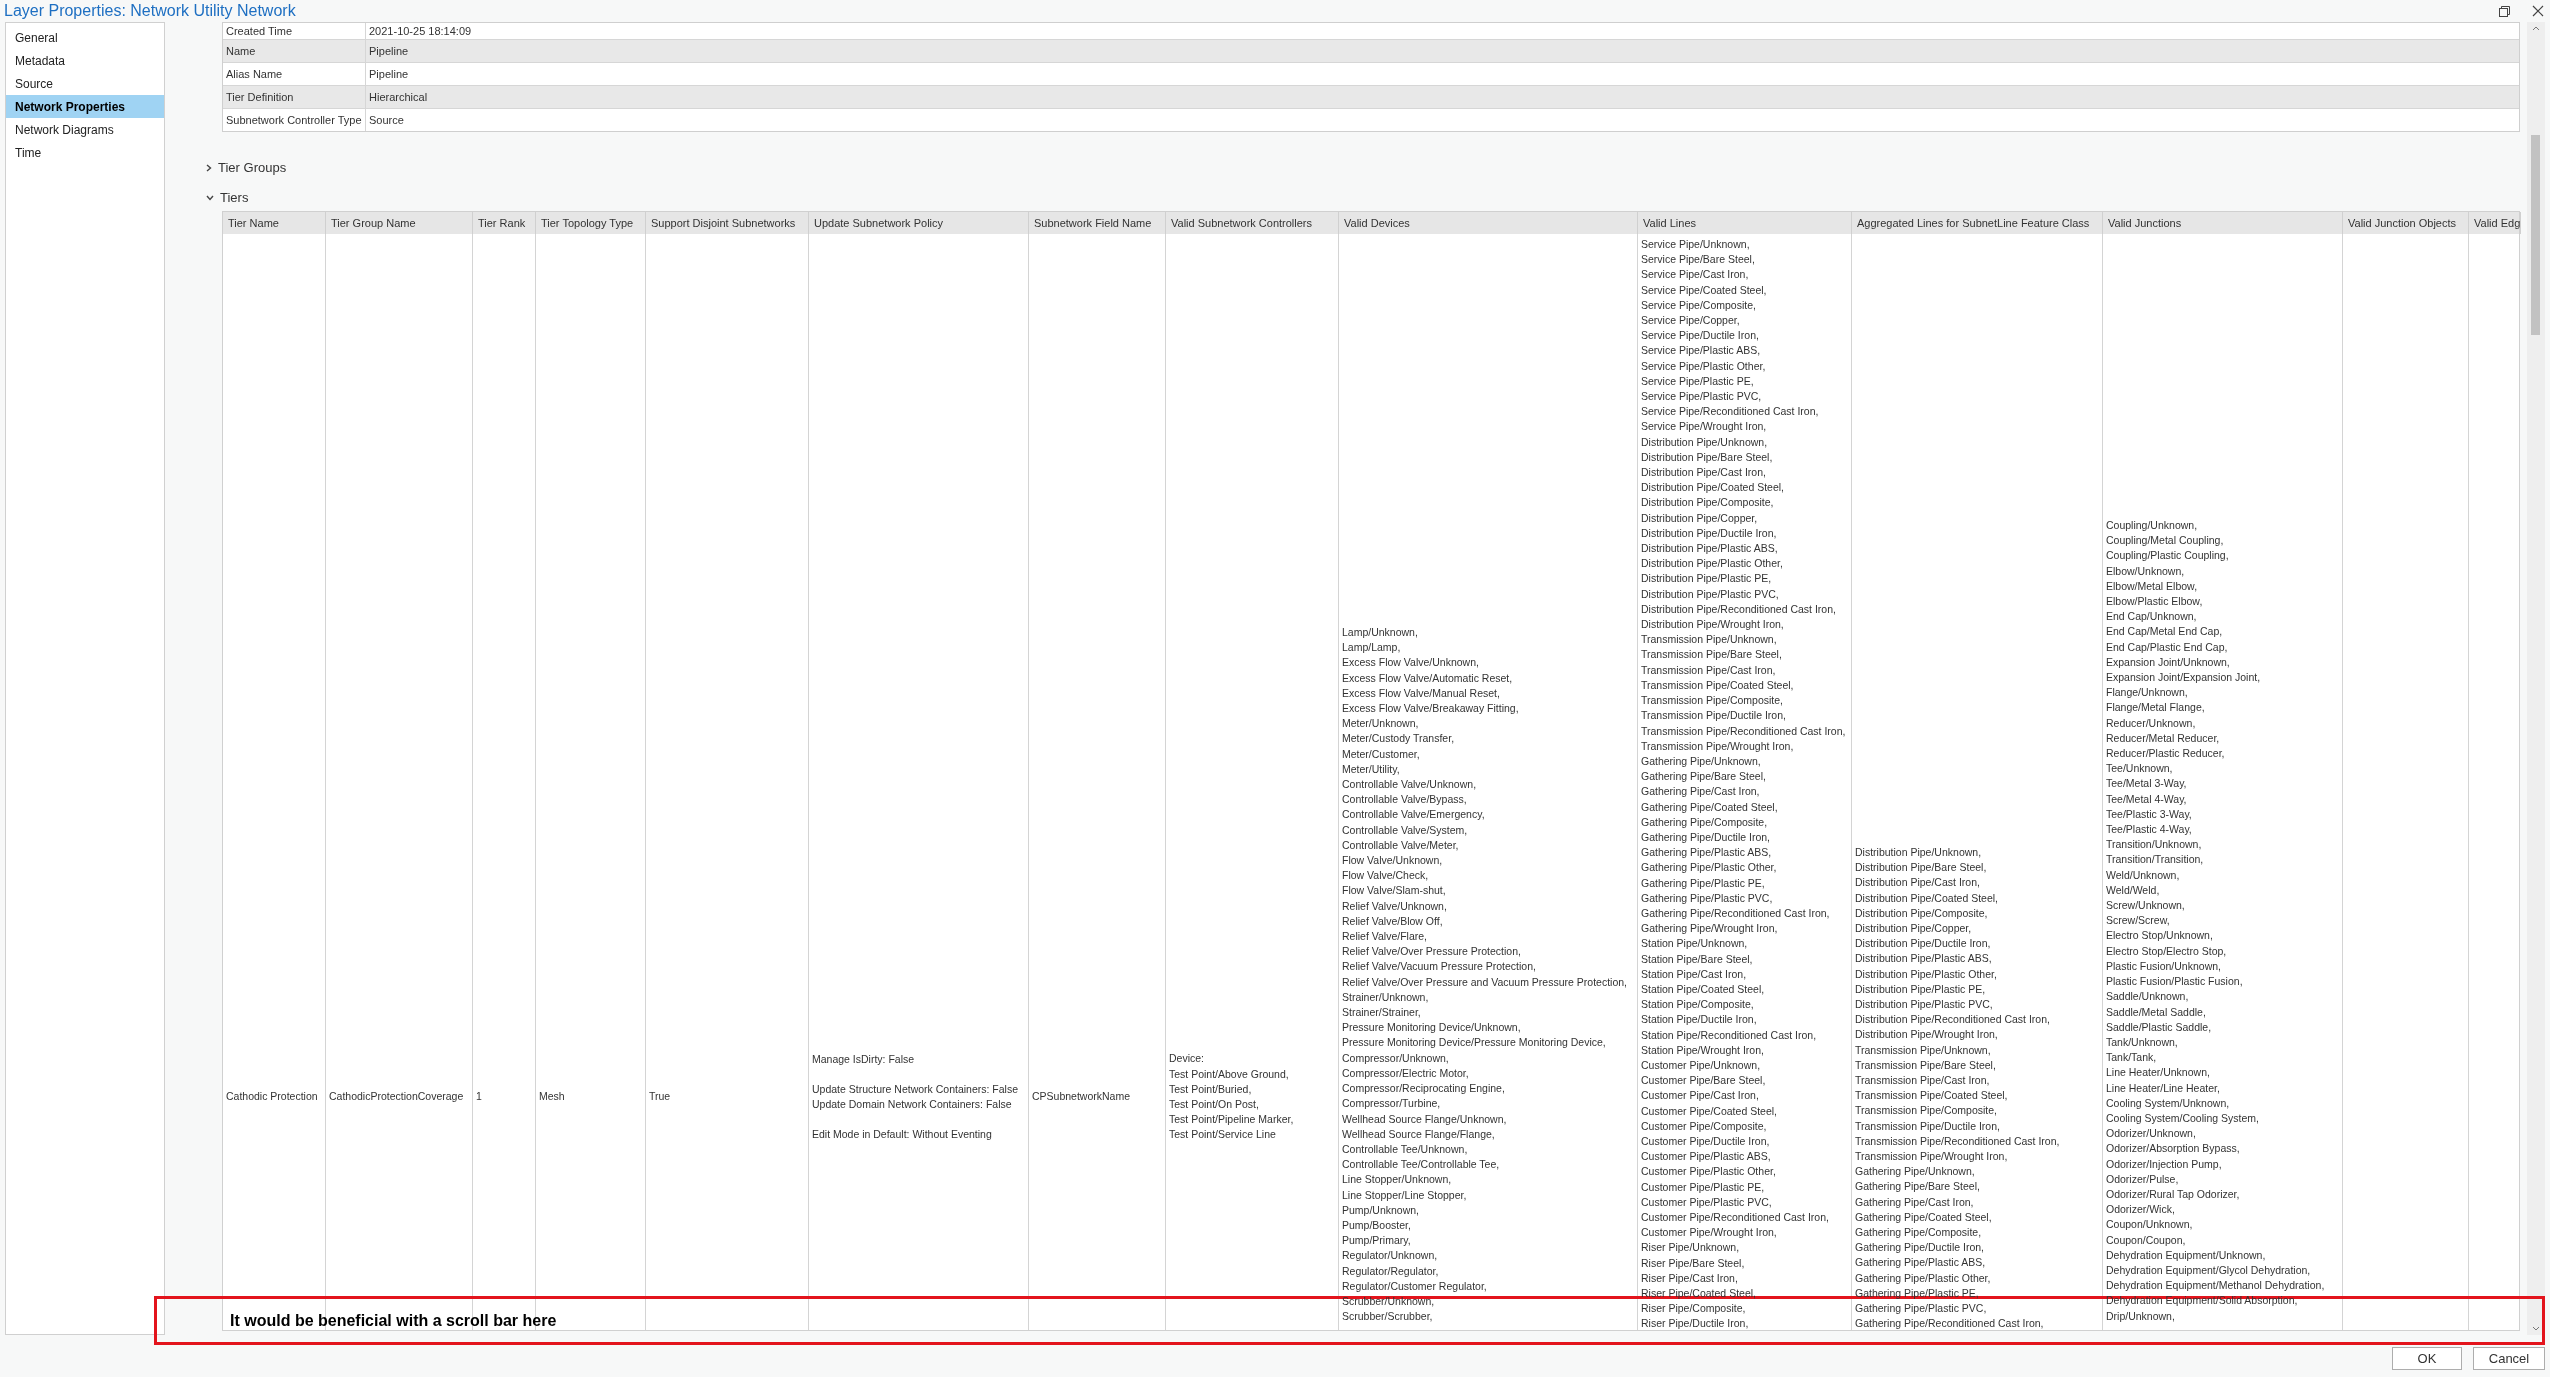 The width and height of the screenshot is (2550, 1377). I want to click on cell-text: Station Pipe/Wrought Iron,, so click(1703, 1050).